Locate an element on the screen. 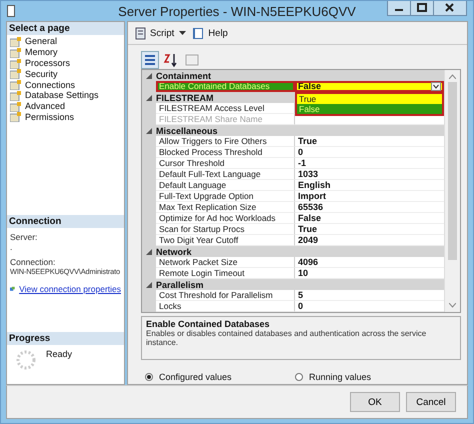 Image resolution: width=474 pixels, height=424 pixels. property-value: 10 is located at coordinates (303, 273).